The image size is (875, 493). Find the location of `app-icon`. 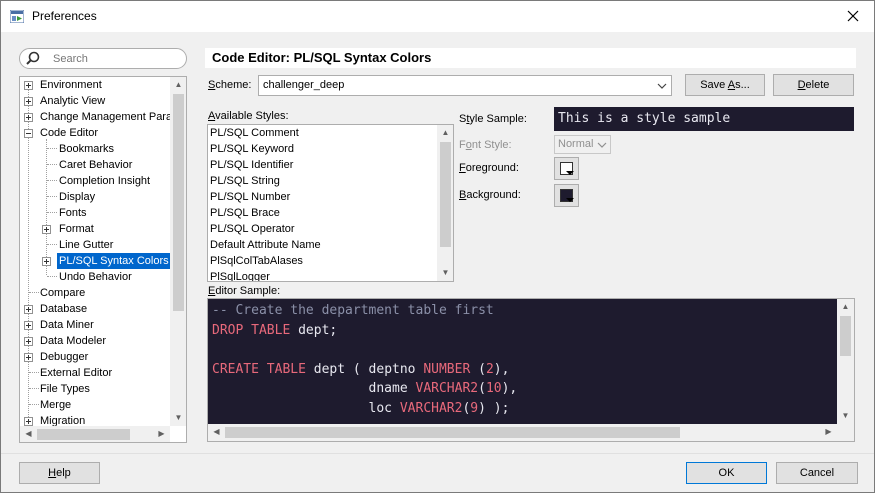

app-icon is located at coordinates (17, 16).